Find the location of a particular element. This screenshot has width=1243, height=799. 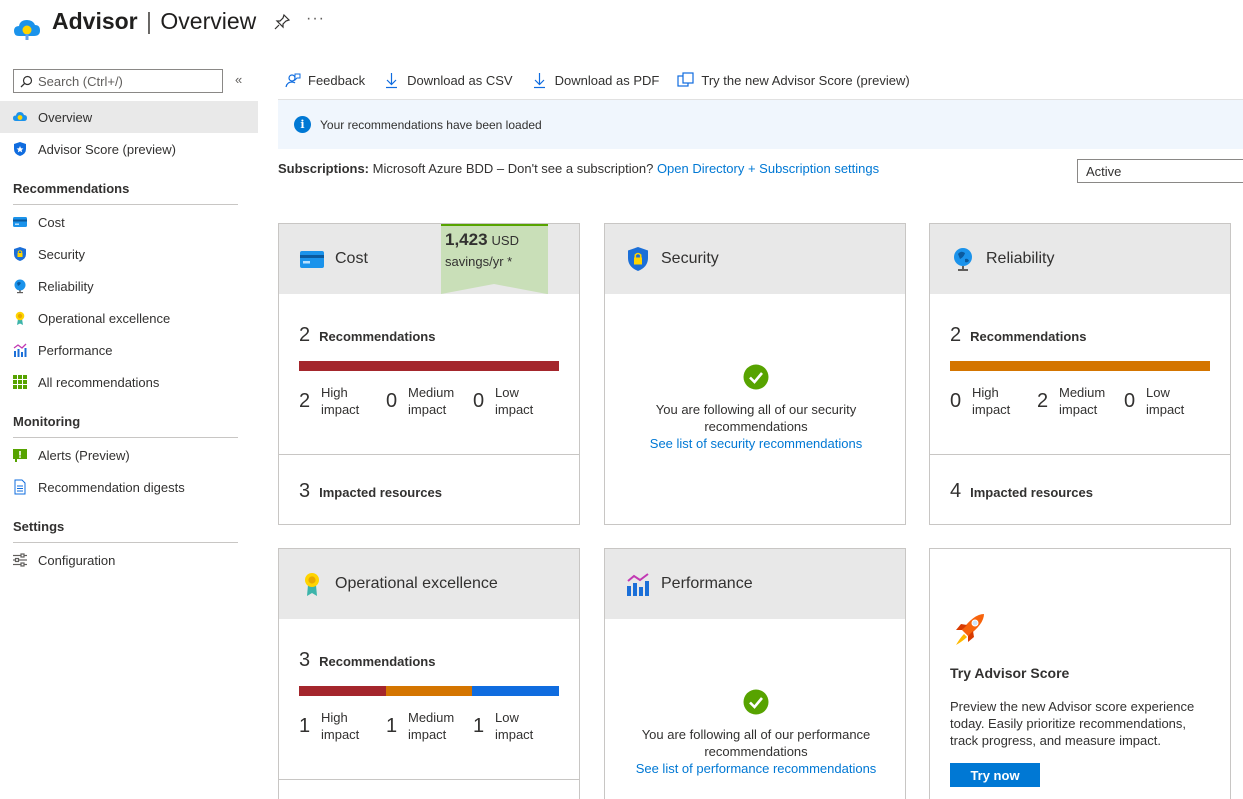

sidebar-item-advisor-score: Advisor Score (preview) is located at coordinates (129, 149).